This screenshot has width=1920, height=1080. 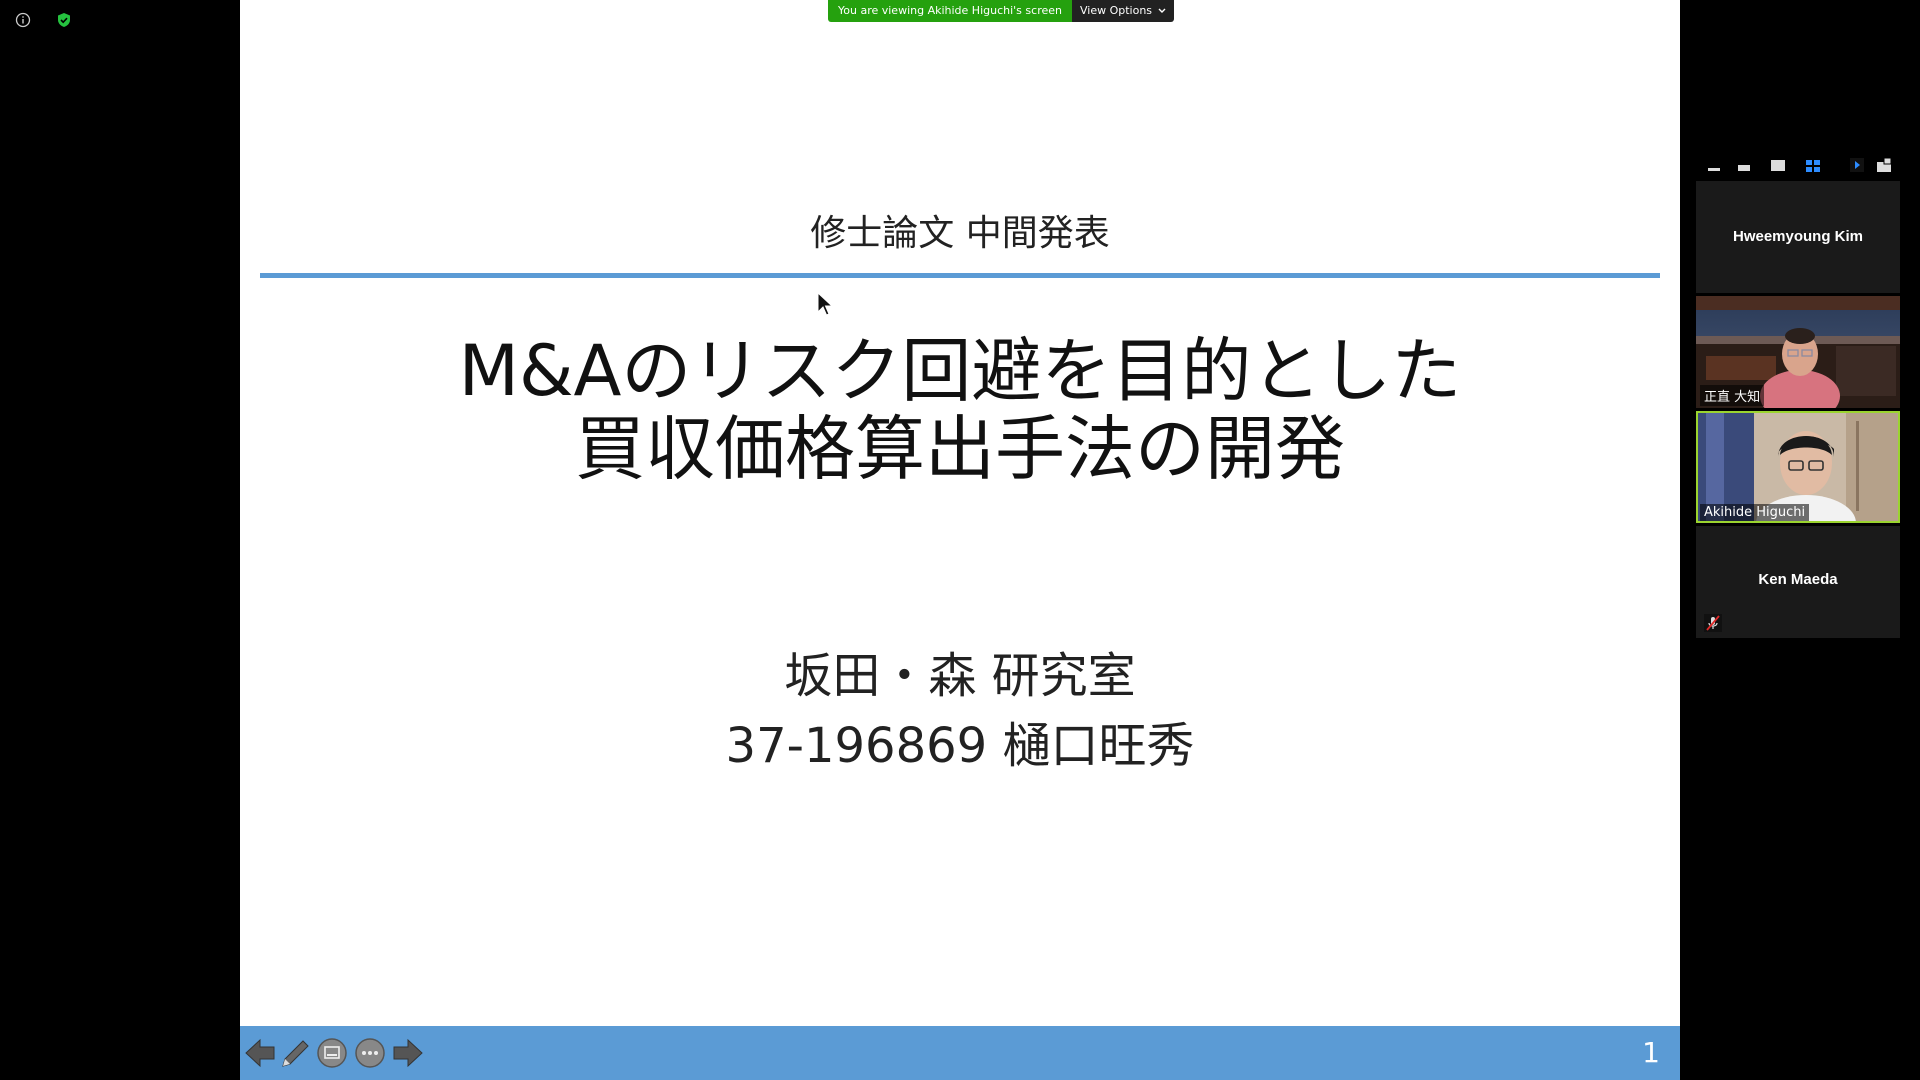 I want to click on next-slide-icon, so click(x=408, y=1053).